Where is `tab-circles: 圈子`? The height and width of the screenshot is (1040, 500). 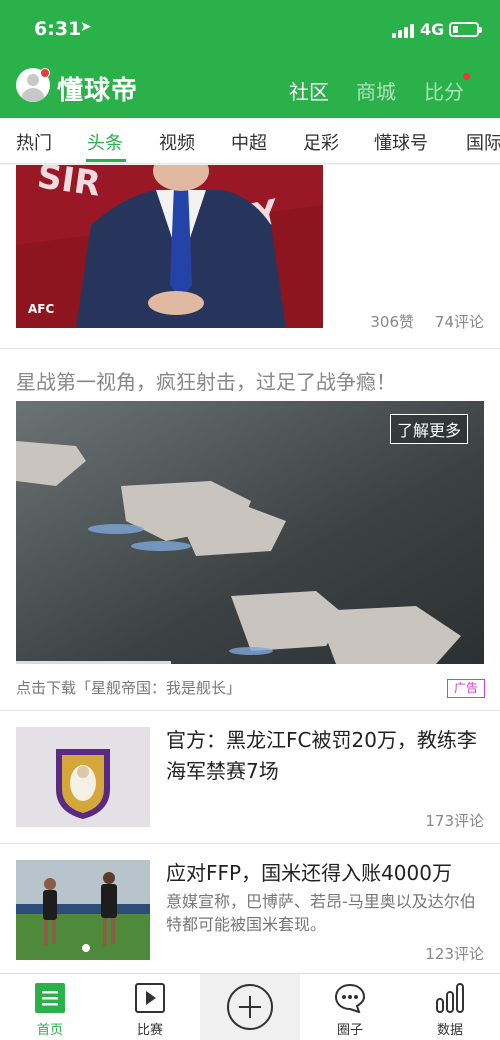
tab-circles: 圈子 is located at coordinates (350, 1007).